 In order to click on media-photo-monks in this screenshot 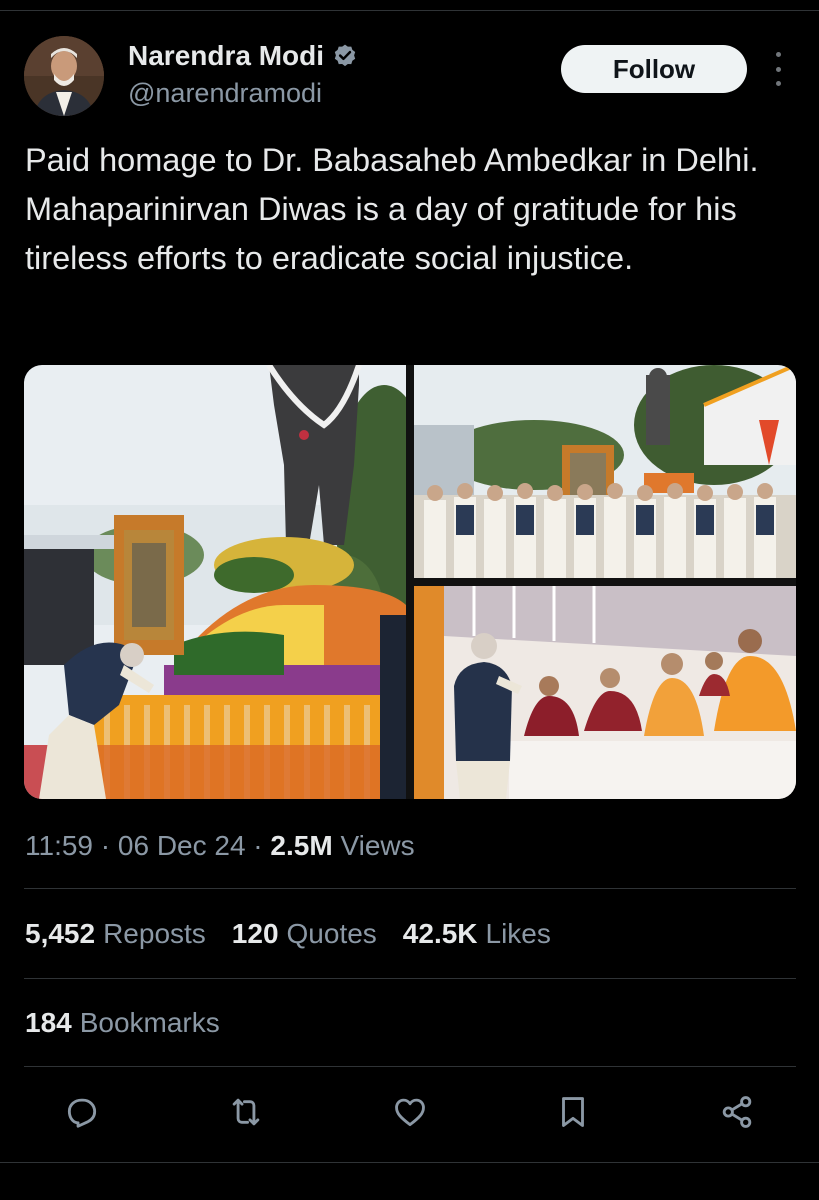, I will do `click(605, 692)`.